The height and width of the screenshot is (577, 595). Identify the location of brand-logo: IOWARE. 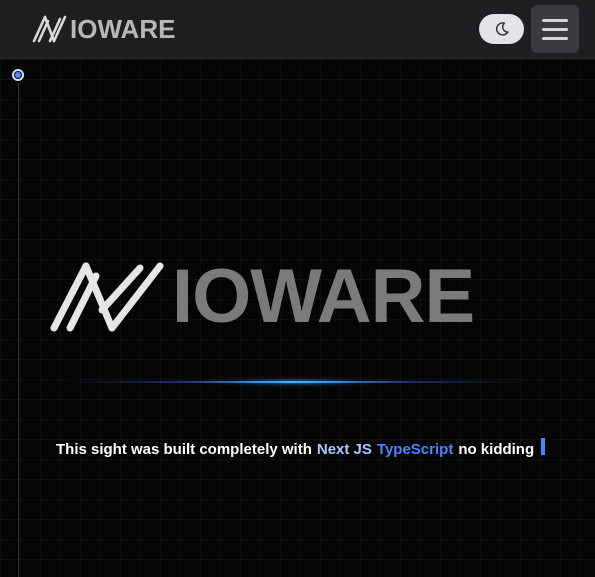
(103, 29).